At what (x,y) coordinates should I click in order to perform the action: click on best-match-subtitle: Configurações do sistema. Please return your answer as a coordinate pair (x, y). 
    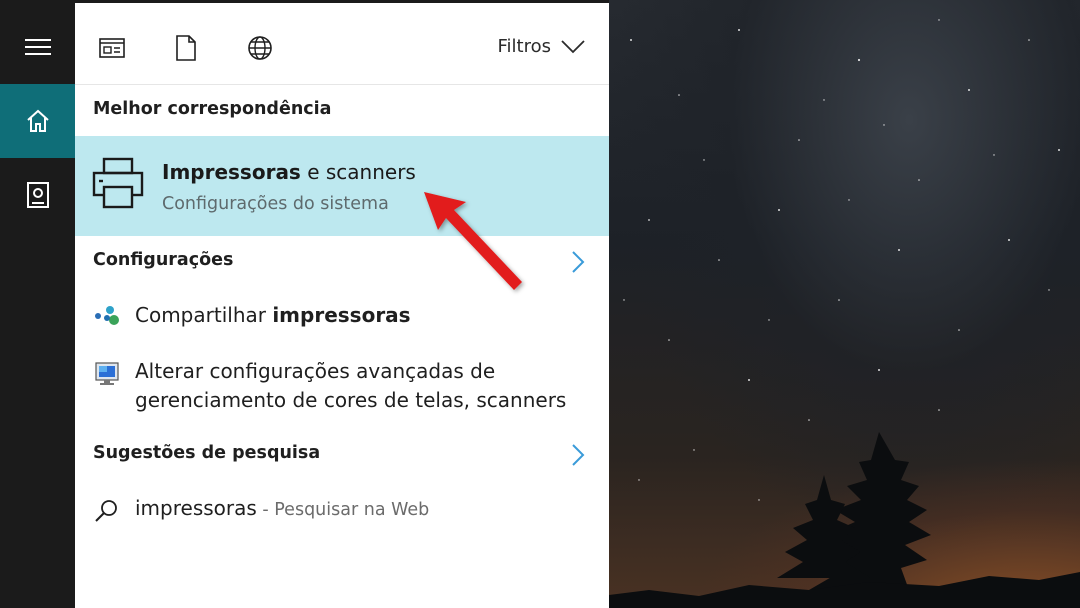
    Looking at the image, I should click on (275, 204).